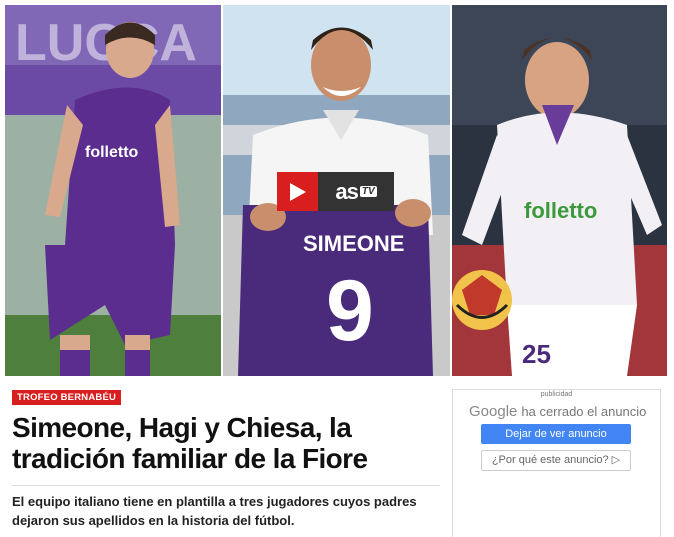 This screenshot has height=537, width=674. Describe the element at coordinates (350, 311) in the screenshot. I see `jersey-number: 9` at that location.